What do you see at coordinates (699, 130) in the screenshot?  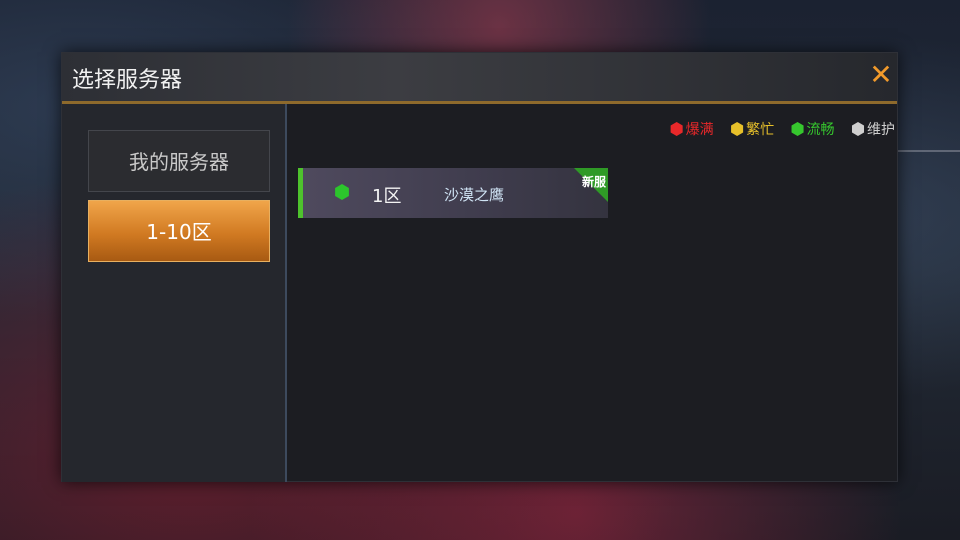 I see `legend-label: 爆满` at bounding box center [699, 130].